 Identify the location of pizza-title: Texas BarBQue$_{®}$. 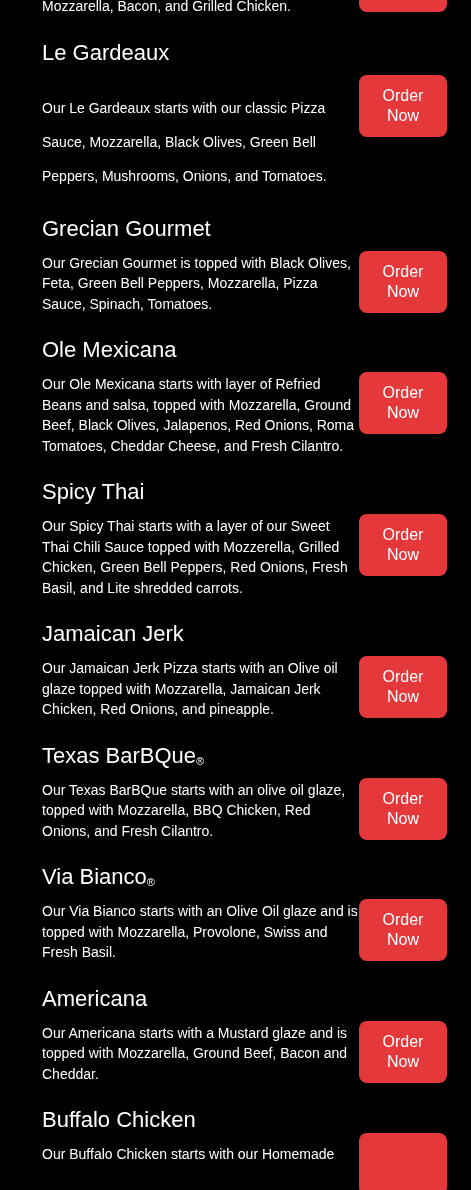
(124, 755).